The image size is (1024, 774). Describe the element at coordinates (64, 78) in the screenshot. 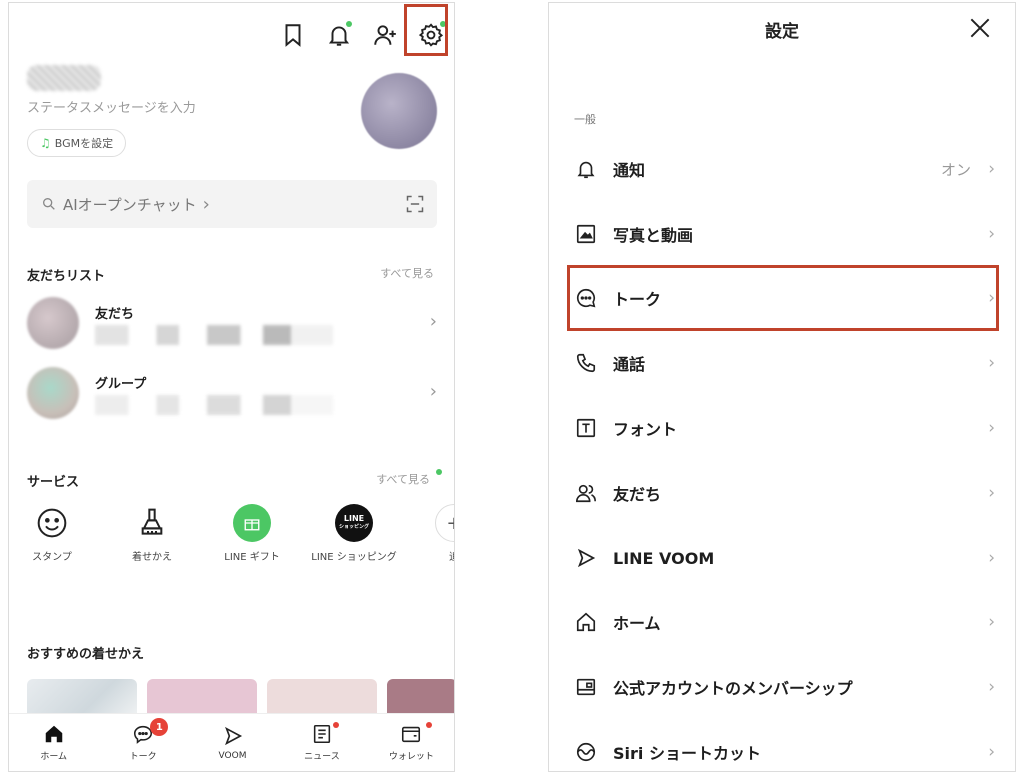

I see `profile-name-blurred` at that location.